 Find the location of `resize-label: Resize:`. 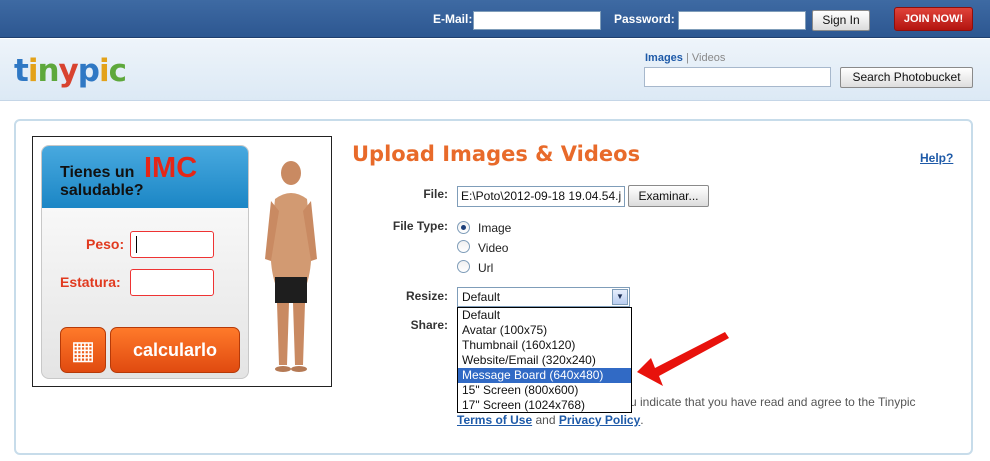

resize-label: Resize: is located at coordinates (426, 296).